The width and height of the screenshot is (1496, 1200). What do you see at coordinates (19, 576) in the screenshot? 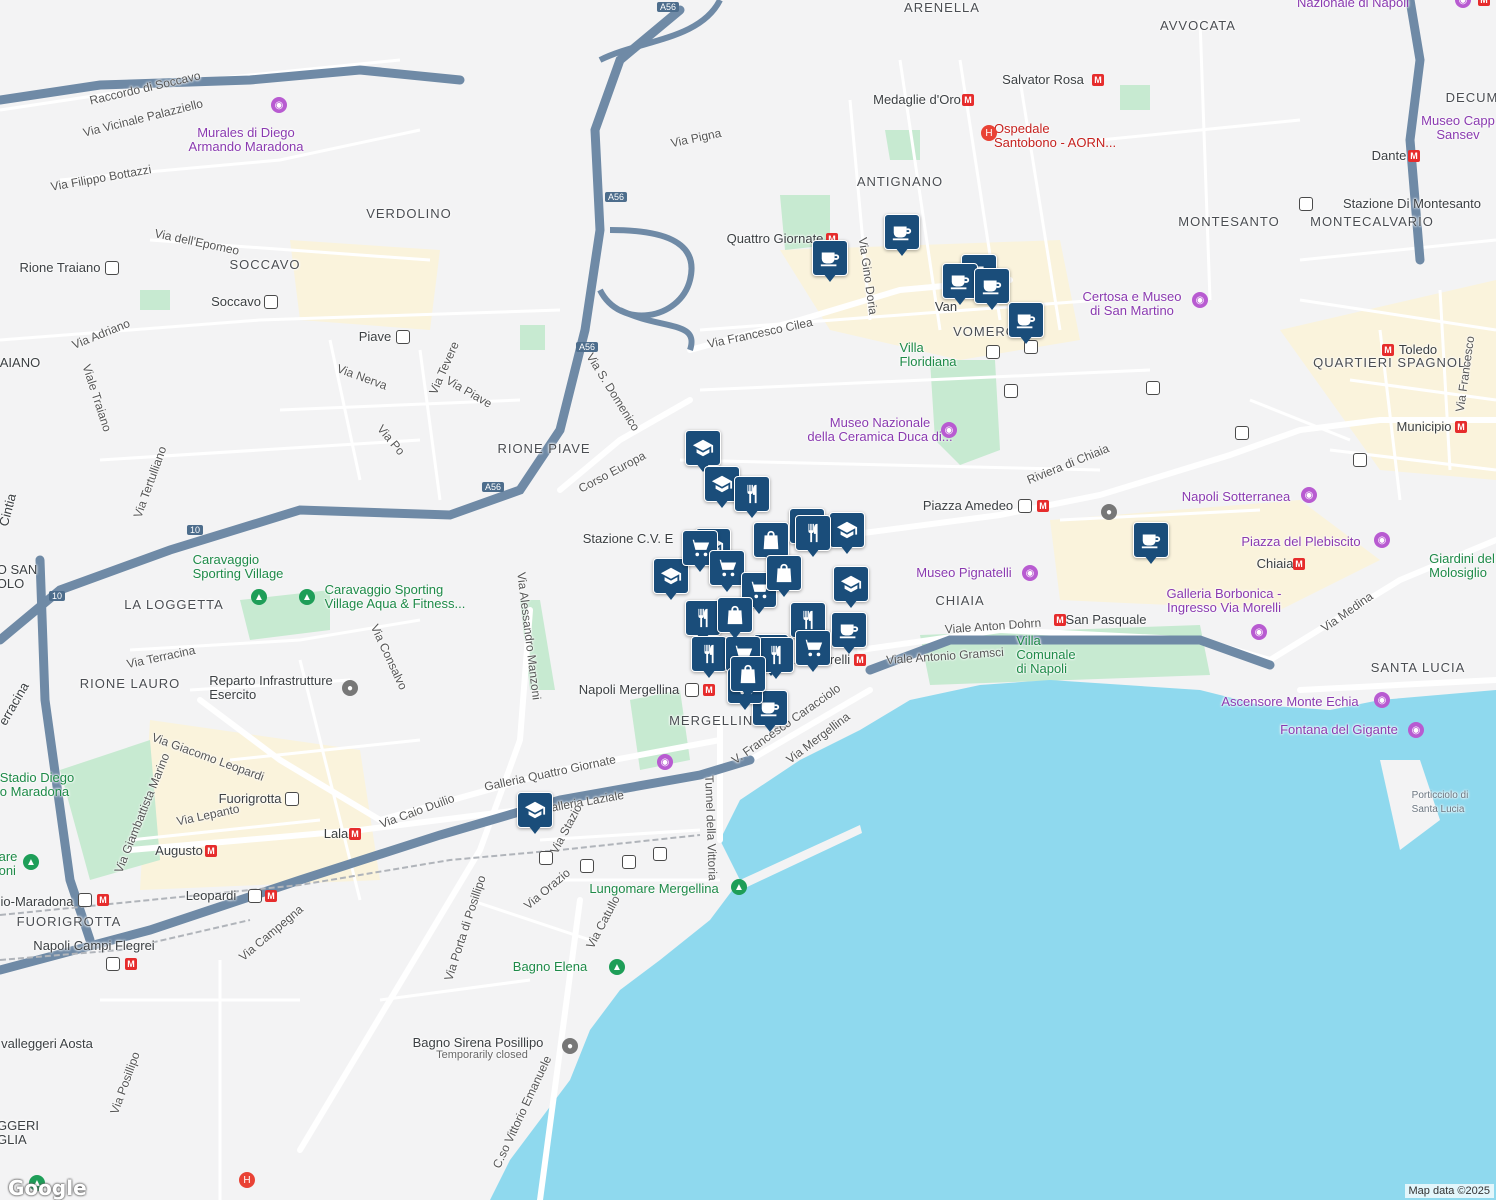
I see `san-paolo-label: O SAN OLO` at bounding box center [19, 576].